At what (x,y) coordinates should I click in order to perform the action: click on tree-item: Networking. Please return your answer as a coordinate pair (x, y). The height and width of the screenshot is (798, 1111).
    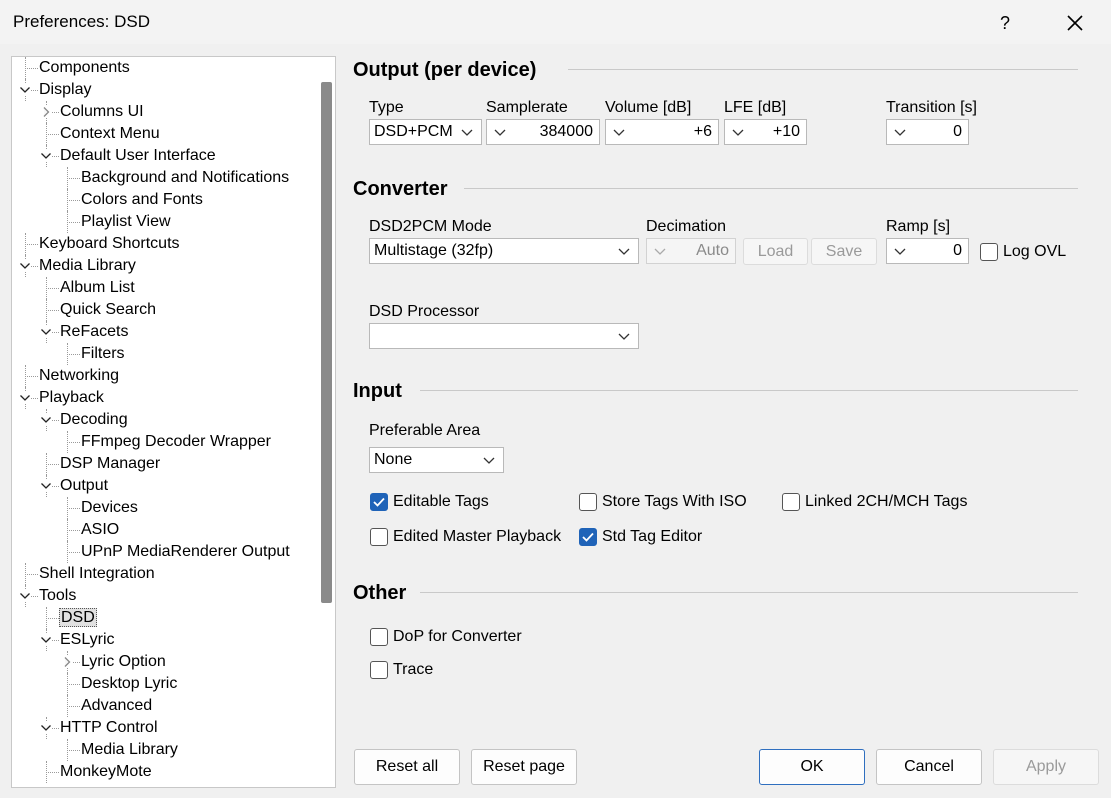
    Looking at the image, I should click on (79, 376).